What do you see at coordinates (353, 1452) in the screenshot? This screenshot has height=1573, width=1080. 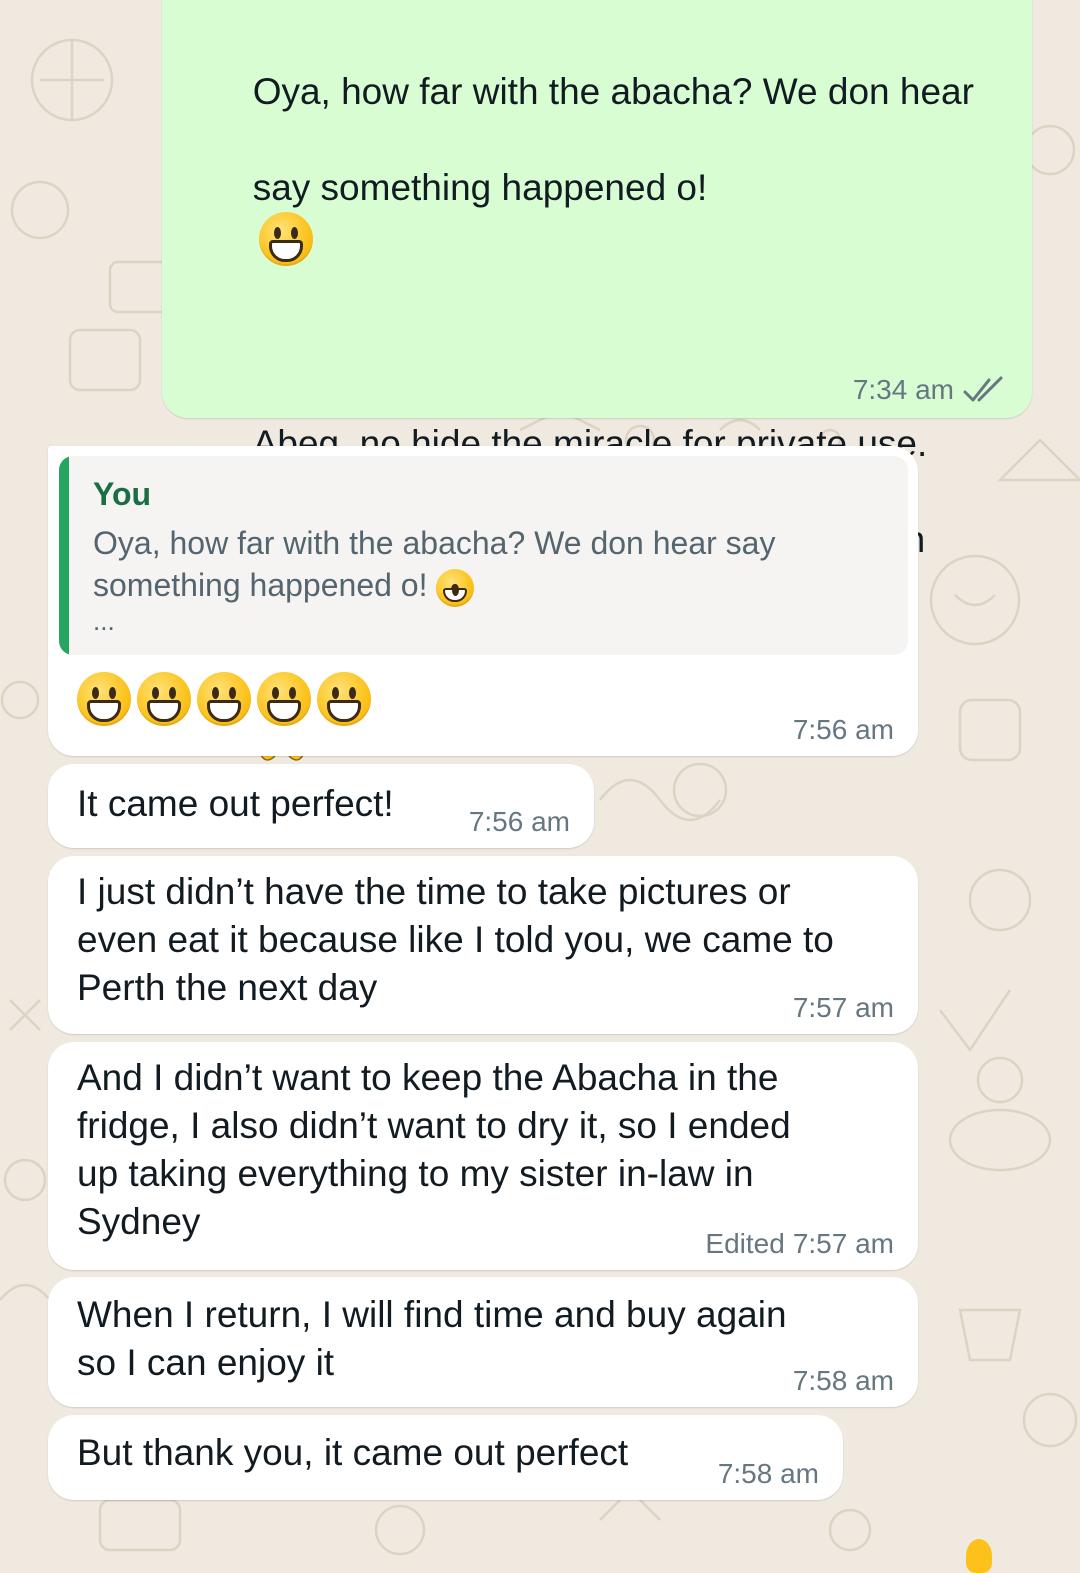 I see `message-text: But thank you, it came out perfect` at bounding box center [353, 1452].